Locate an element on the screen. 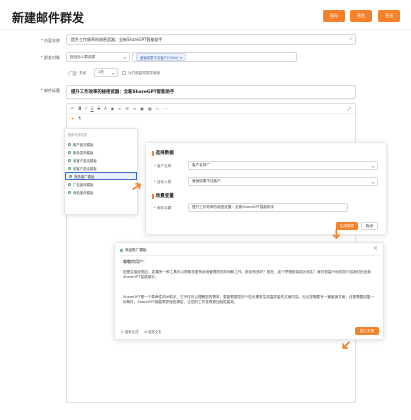 This screenshot has width=411, height=420. recipients-label: * 群发对象 is located at coordinates (50, 57).